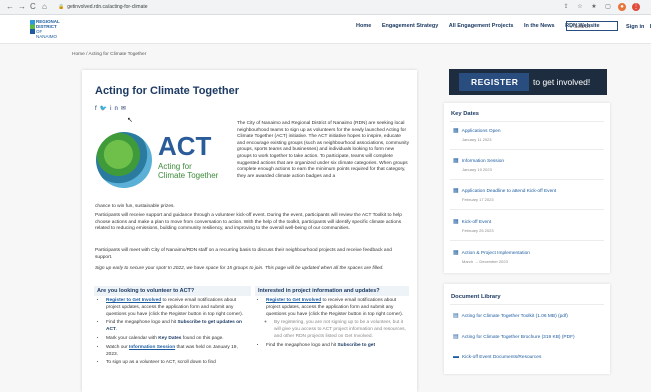 This screenshot has width=651, height=392. I want to click on home-icon: ⌂, so click(44, 7).